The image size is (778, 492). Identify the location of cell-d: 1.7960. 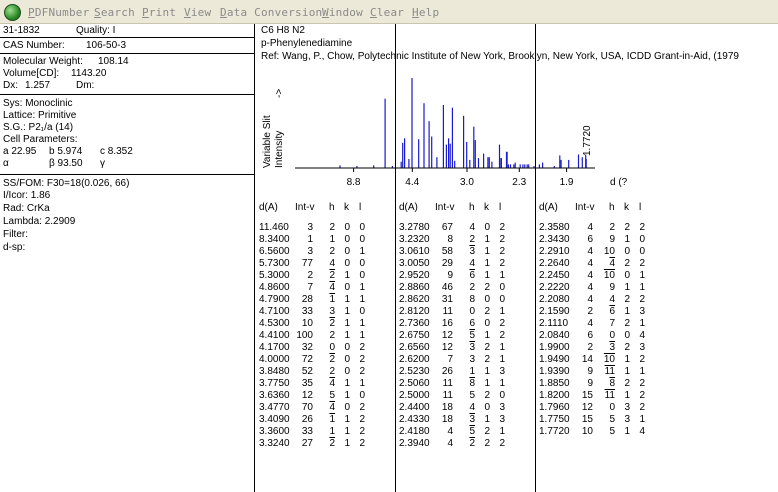
(554, 407).